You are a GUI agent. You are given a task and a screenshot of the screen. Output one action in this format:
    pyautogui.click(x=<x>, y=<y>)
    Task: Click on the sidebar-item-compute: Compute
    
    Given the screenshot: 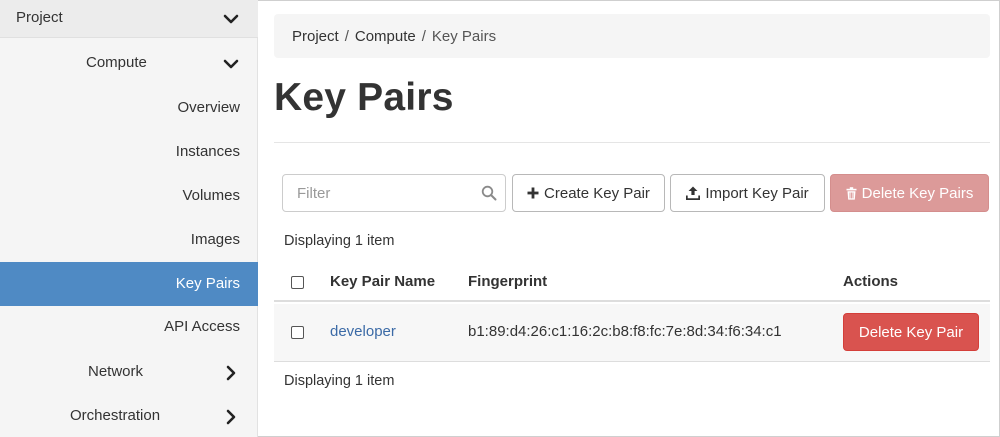 What is the action you would take?
    pyautogui.click(x=129, y=62)
    